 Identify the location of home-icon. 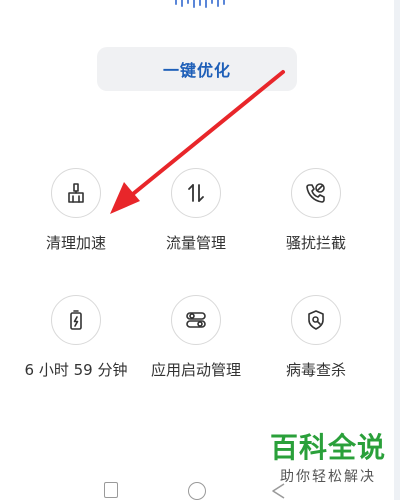
(197, 491).